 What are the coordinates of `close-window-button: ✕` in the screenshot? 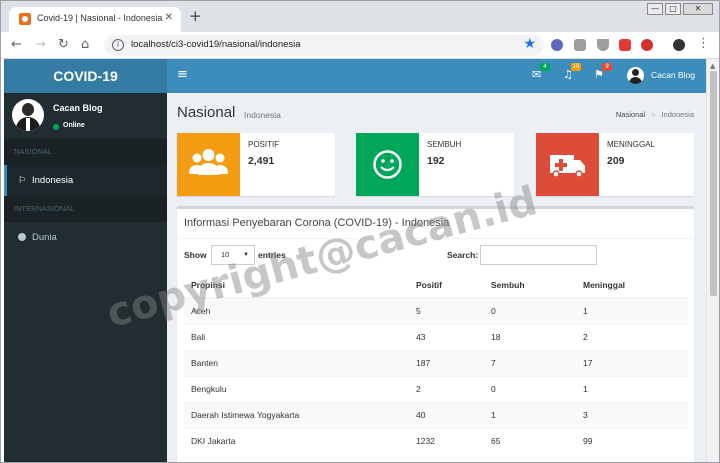 It's located at (698, 9).